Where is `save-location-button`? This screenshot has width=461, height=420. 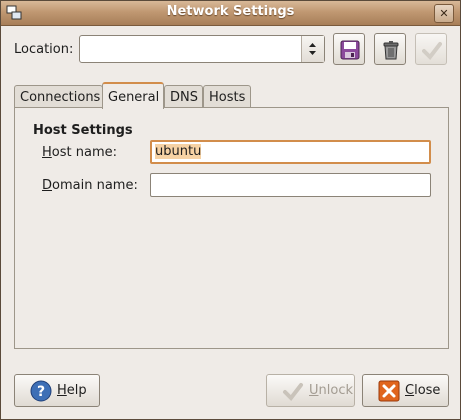 save-location-button is located at coordinates (349, 49).